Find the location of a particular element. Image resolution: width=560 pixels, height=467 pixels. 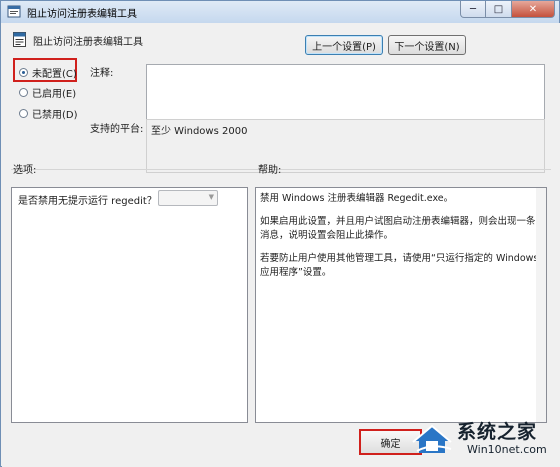

radio-not-configured: 未配置(C) is located at coordinates (48, 72).